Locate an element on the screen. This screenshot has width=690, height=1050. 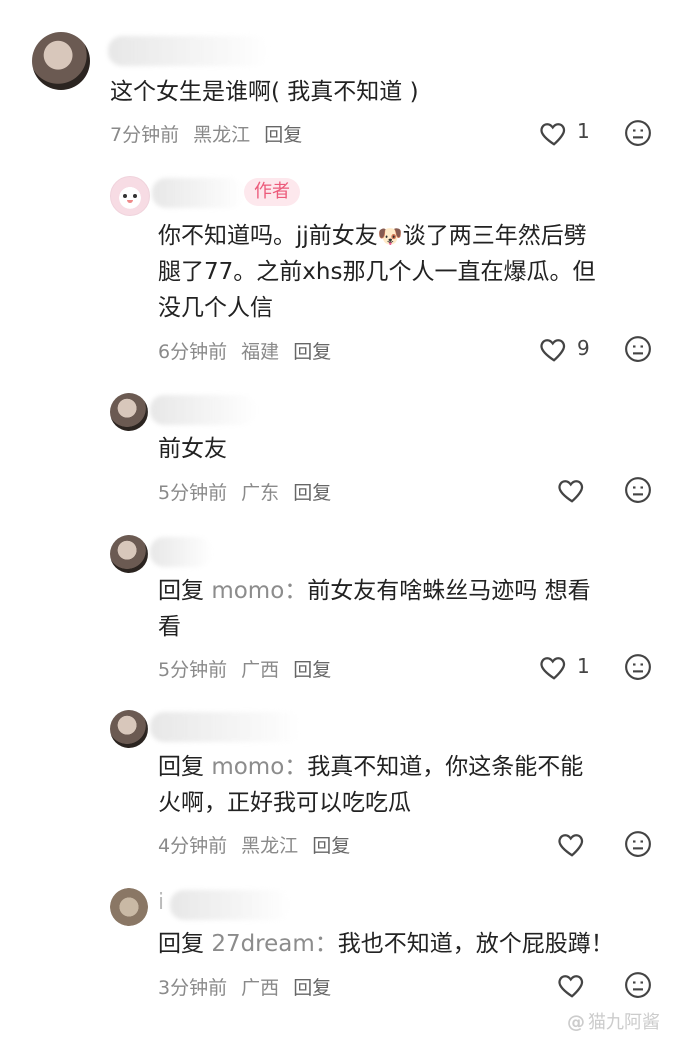
comment-meta: 5分钟前 广东 回复 is located at coordinates (248, 491).